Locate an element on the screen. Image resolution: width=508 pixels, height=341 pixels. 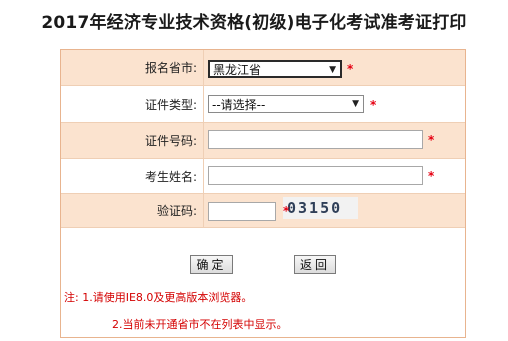
note-line-2: 2.当前未开通省市不在列表中显示。 is located at coordinates (200, 324).